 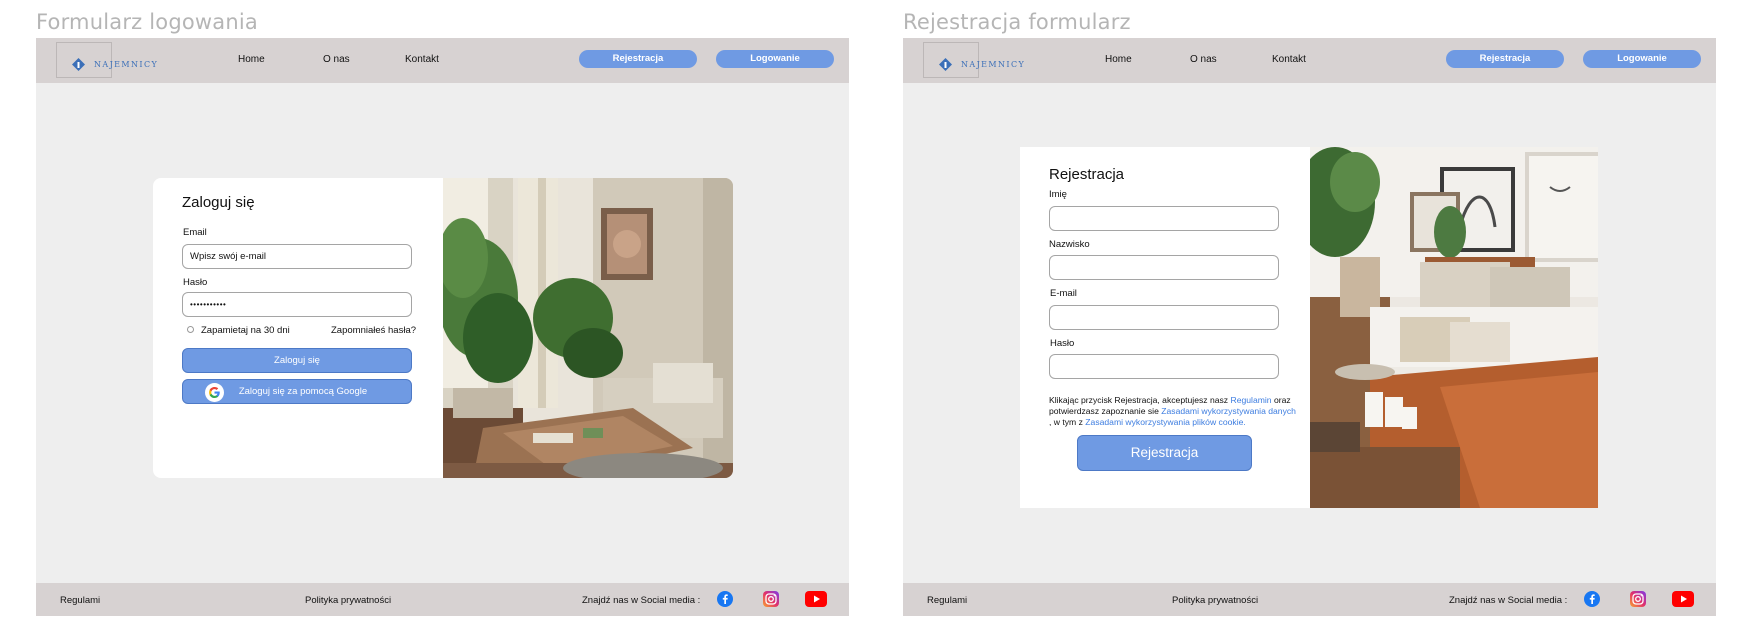 What do you see at coordinates (297, 256) in the screenshot?
I see `email-input: Wpisz swój e-mail` at bounding box center [297, 256].